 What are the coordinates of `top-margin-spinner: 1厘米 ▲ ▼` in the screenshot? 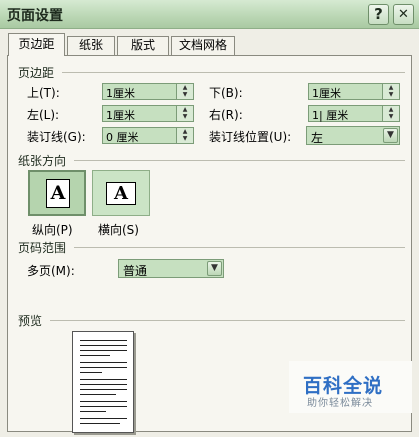 It's located at (148, 91).